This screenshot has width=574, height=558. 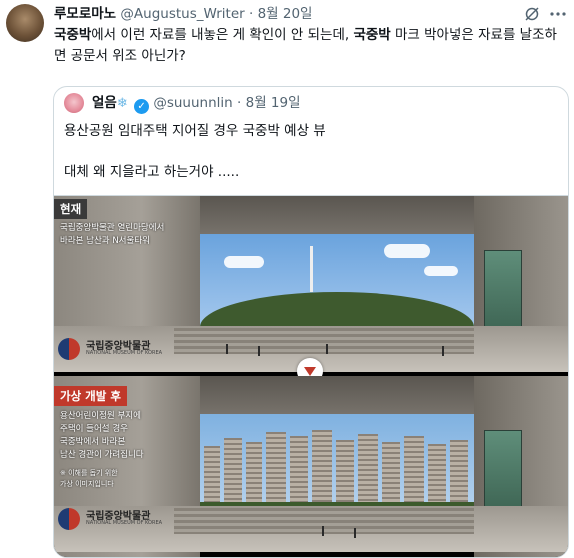 I want to click on tweet-text-part: 에서 이런 자료를 내놓은 게 확인이 안 되는데,, so click(x=222, y=35).